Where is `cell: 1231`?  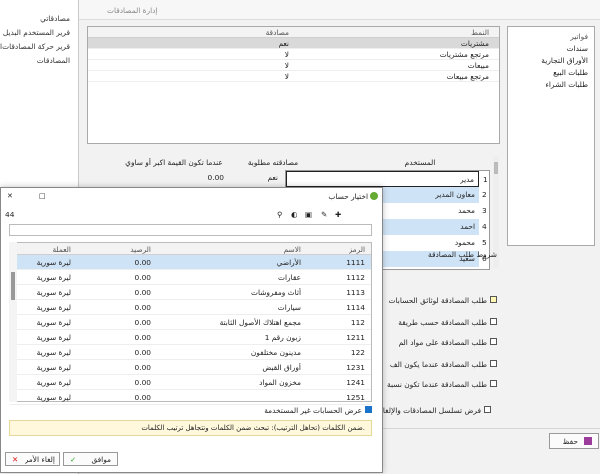 cell: 1231 is located at coordinates (355, 367).